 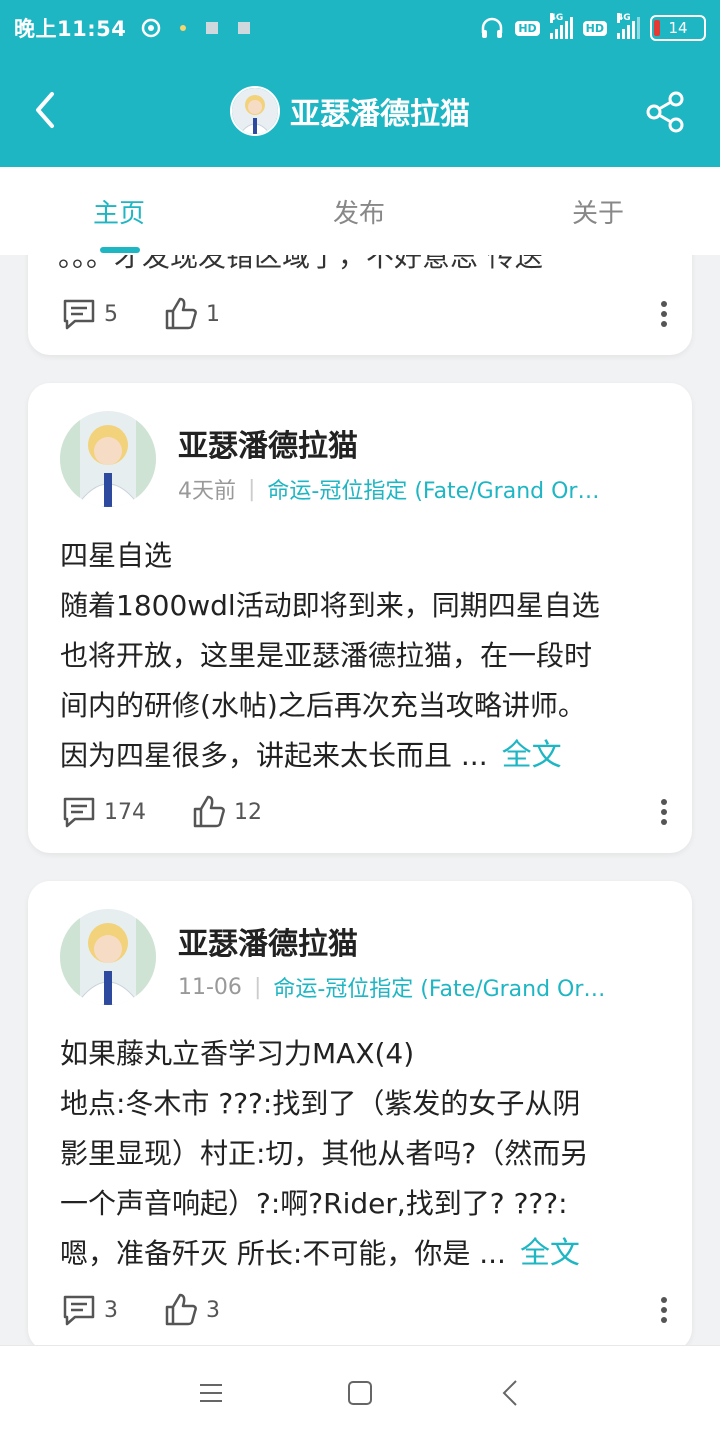 What do you see at coordinates (492, 27) in the screenshot?
I see `headphones-icon` at bounding box center [492, 27].